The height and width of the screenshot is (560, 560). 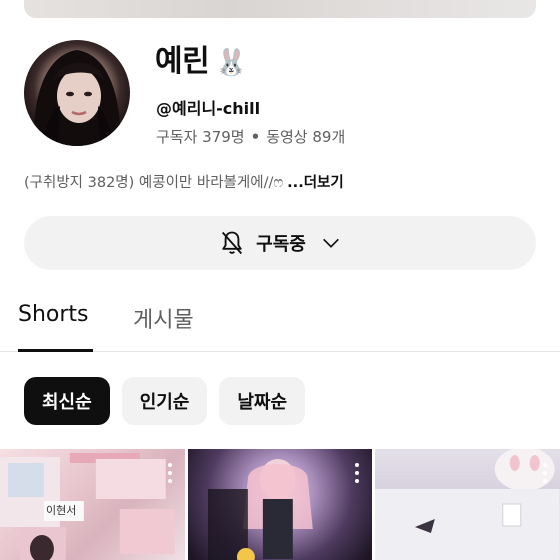 What do you see at coordinates (154, 183) in the screenshot?
I see `description-text: (구취방지 382명) 예콩이만 바라볼게에//ෆ` at bounding box center [154, 183].